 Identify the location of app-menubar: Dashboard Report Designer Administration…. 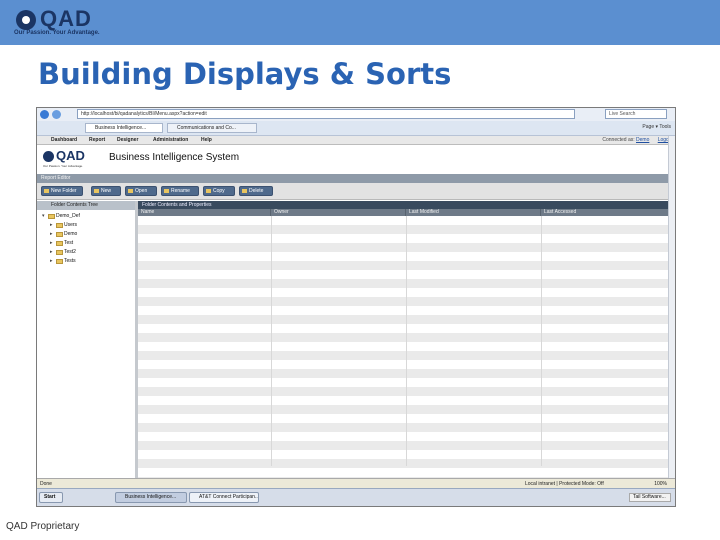
(356, 140).